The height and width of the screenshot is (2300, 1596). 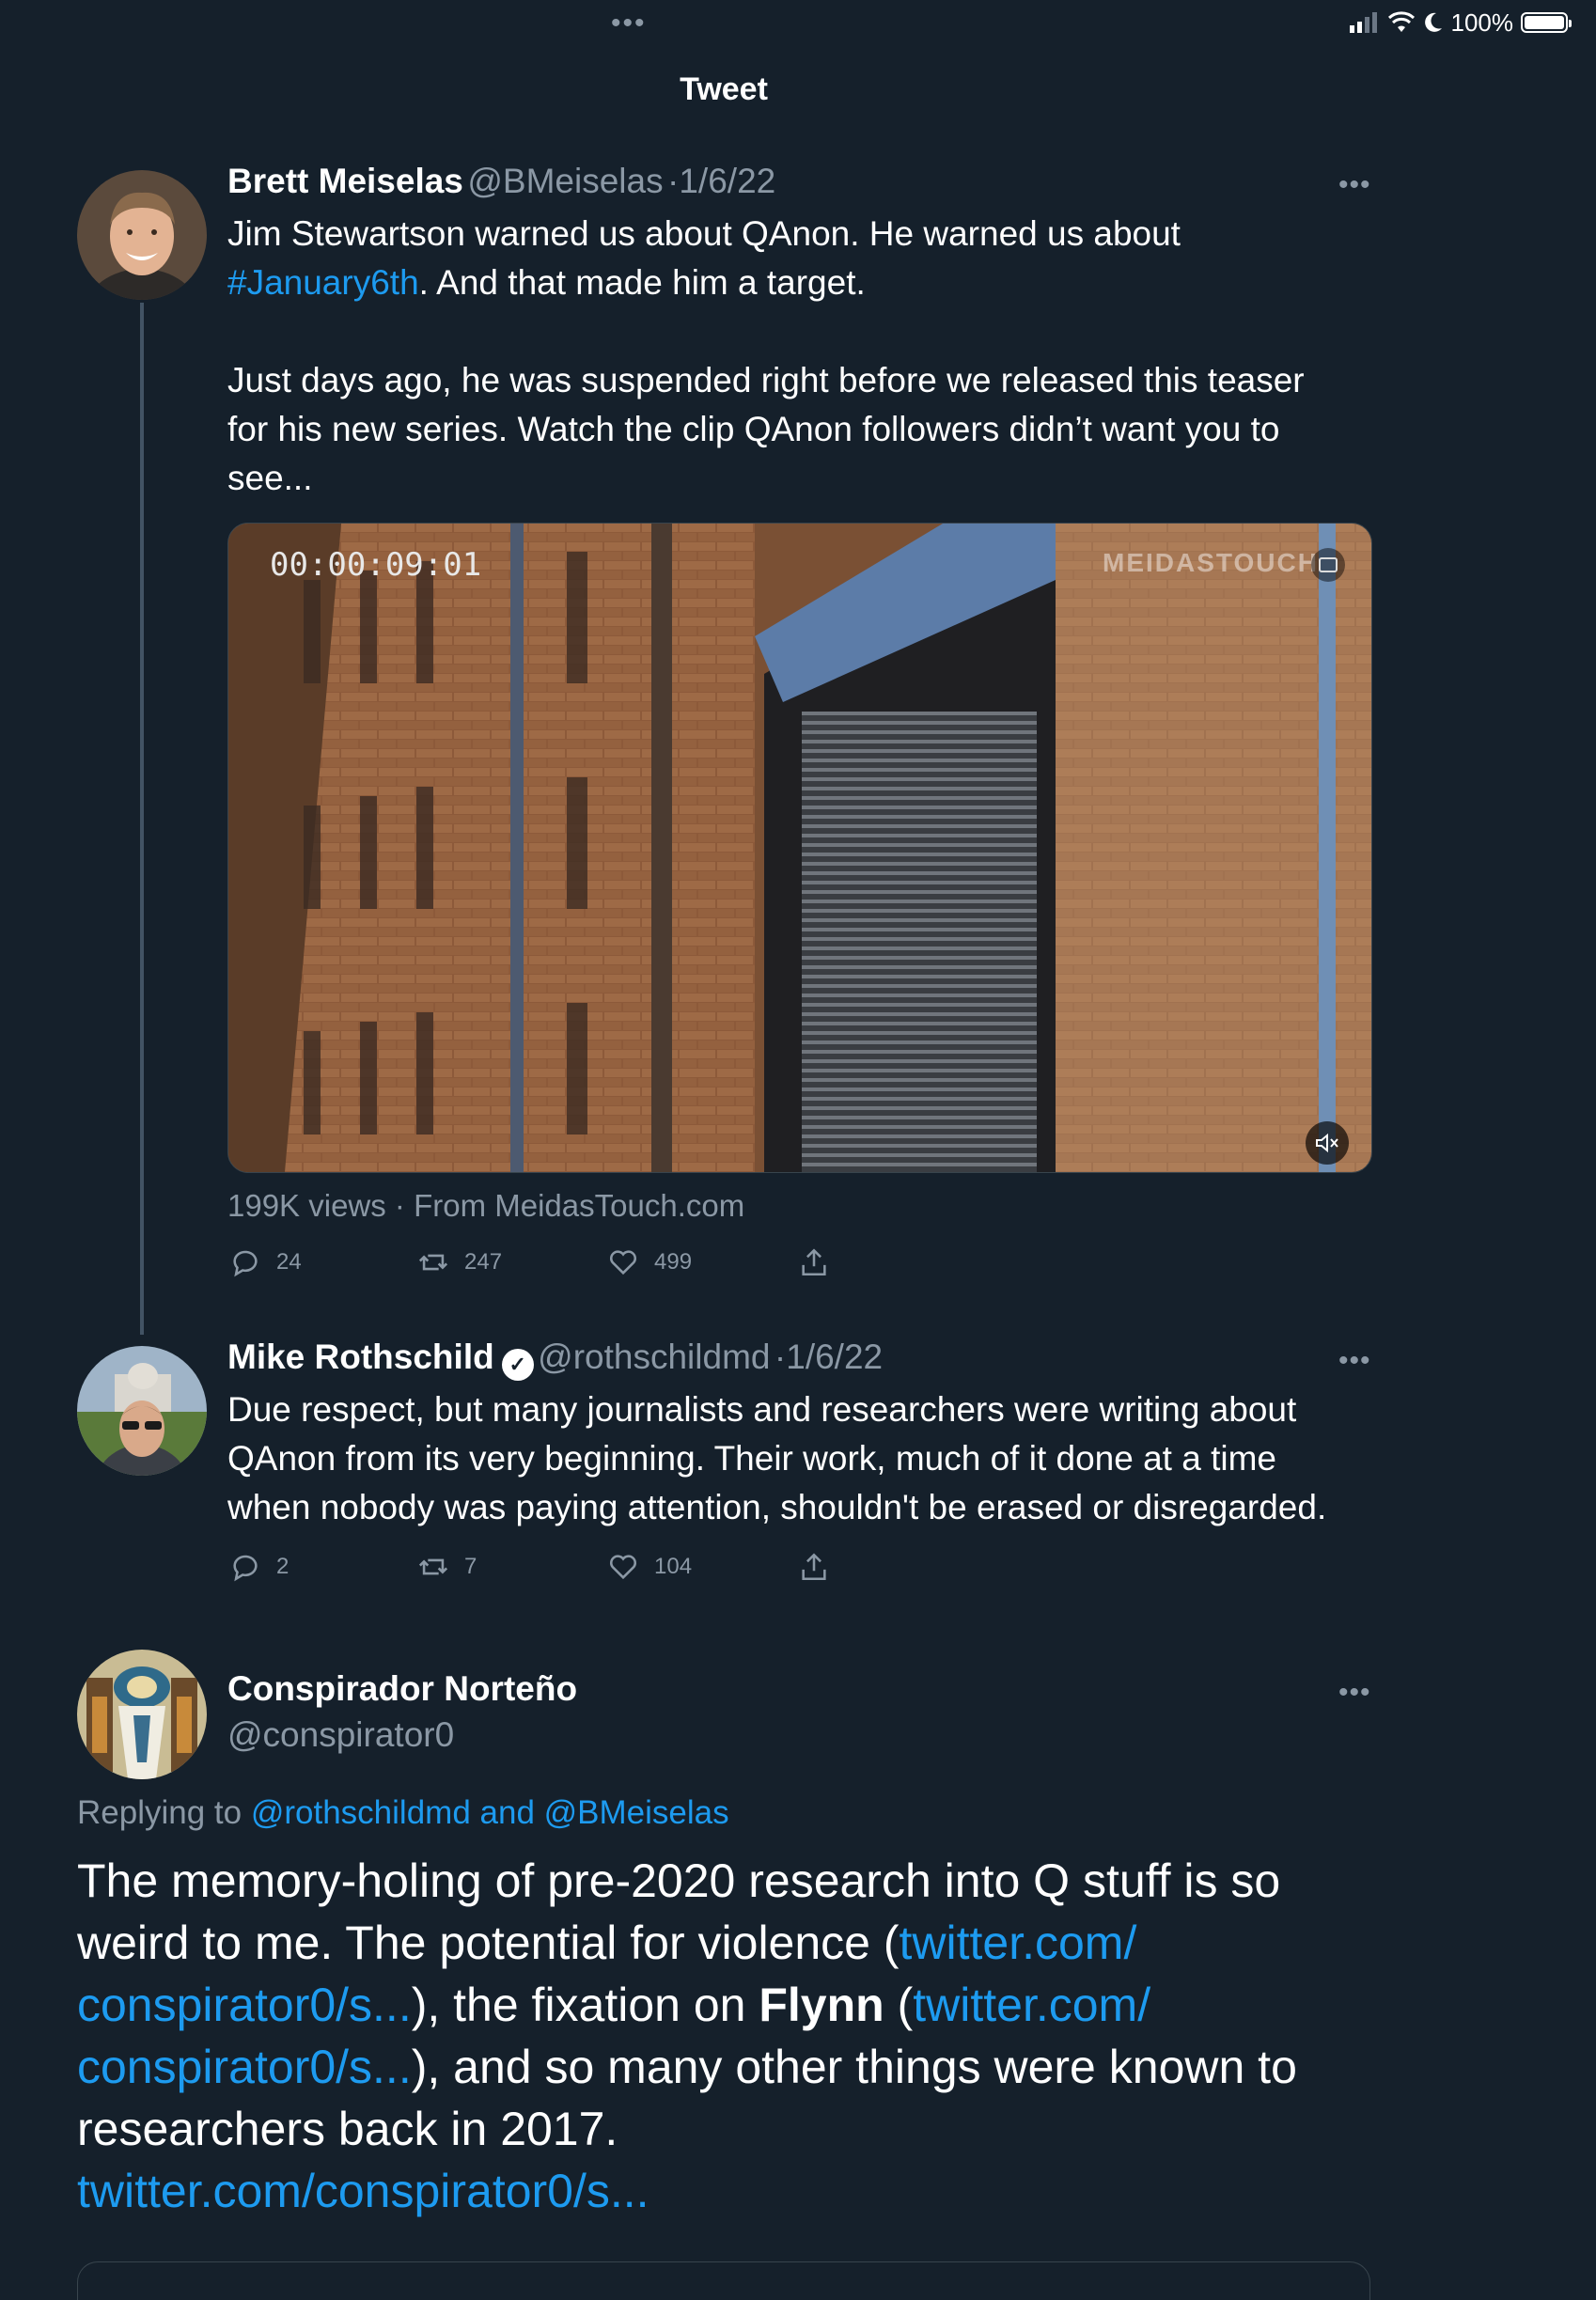 I want to click on retweet-count: 7, so click(x=470, y=1566).